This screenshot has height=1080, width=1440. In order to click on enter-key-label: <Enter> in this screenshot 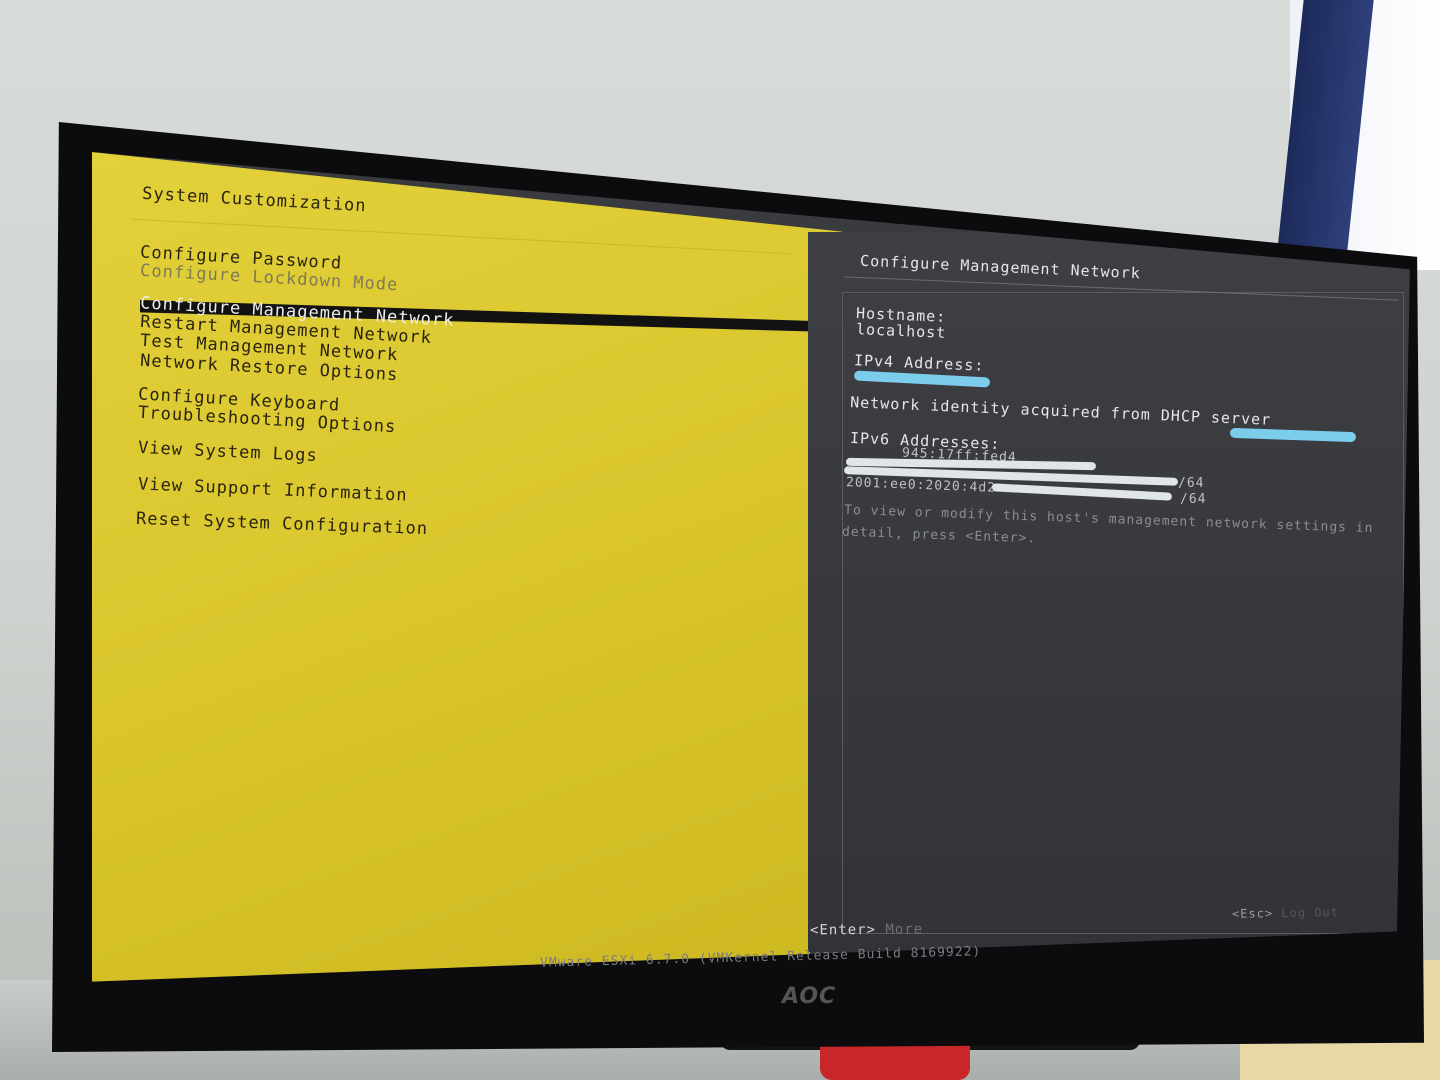, I will do `click(843, 930)`.